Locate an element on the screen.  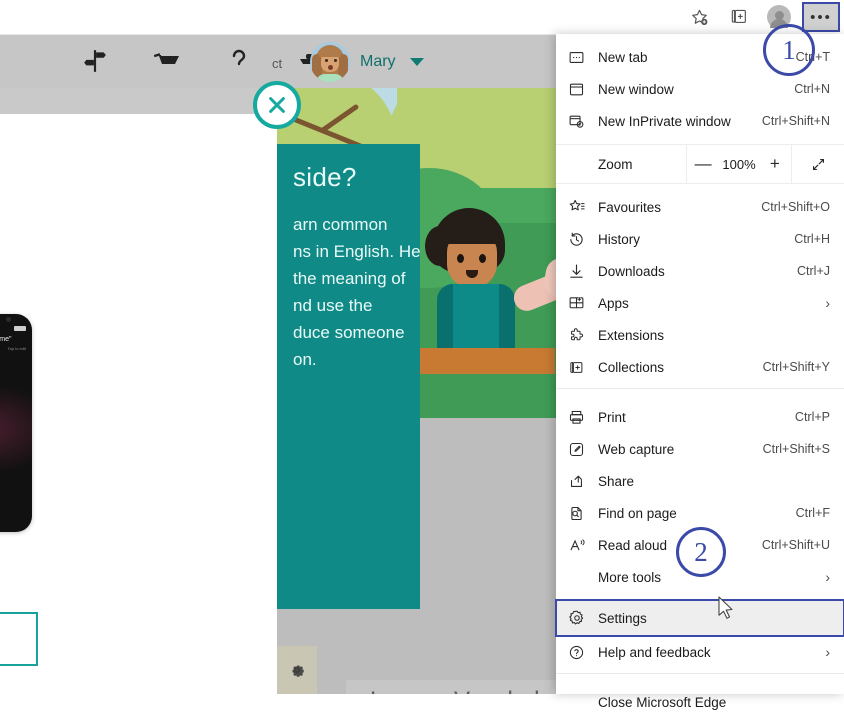
menu-item-accelerator: Ctrl+H is located at coordinates (812, 239).